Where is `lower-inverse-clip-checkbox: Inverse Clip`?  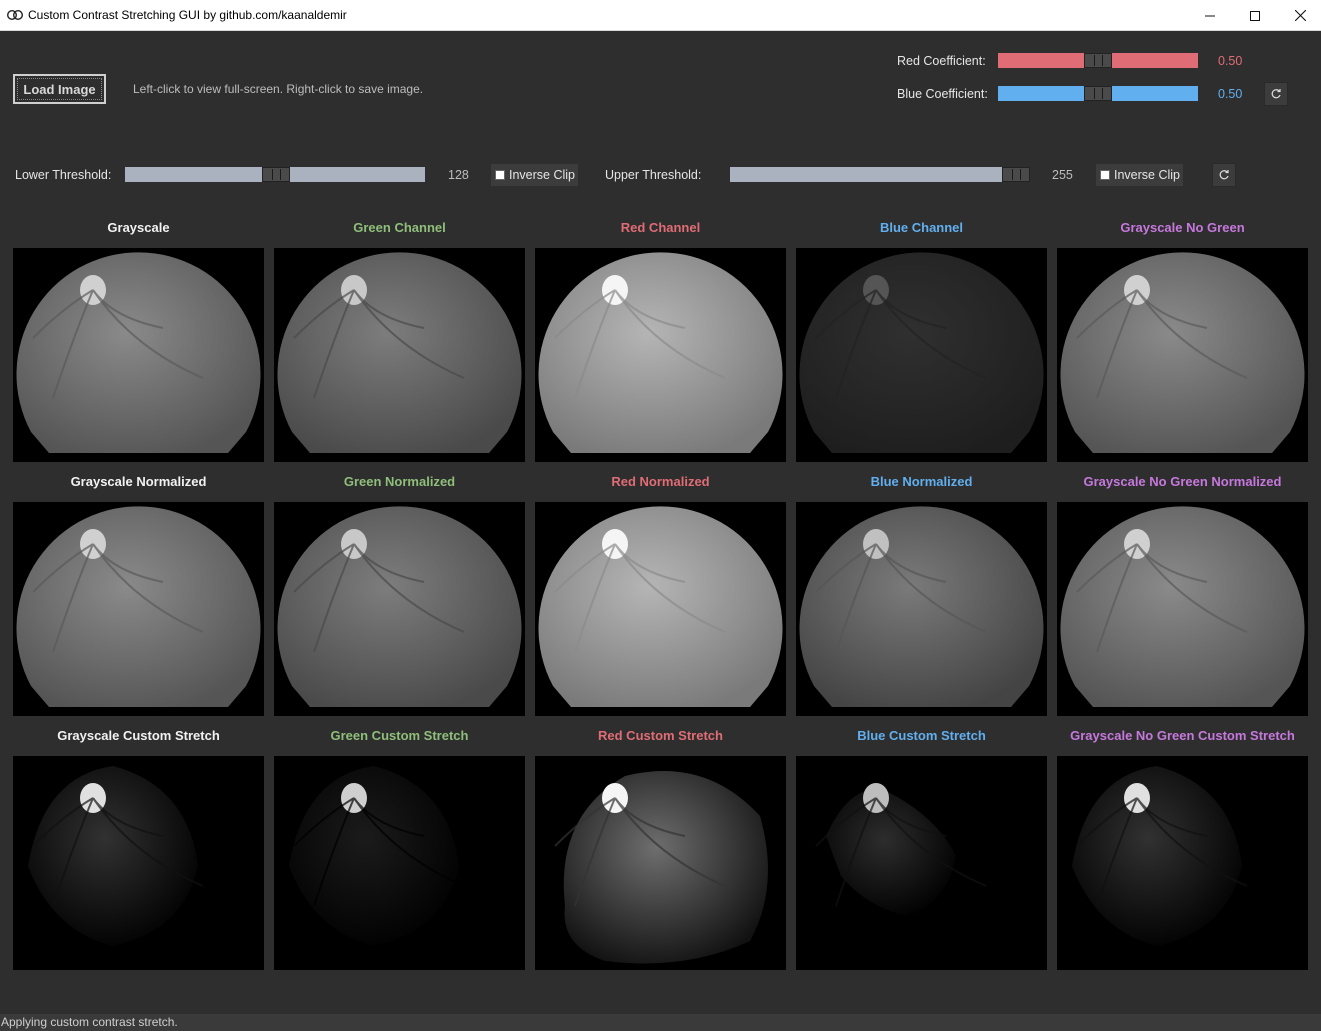
lower-inverse-clip-checkbox: Inverse Clip is located at coordinates (534, 175).